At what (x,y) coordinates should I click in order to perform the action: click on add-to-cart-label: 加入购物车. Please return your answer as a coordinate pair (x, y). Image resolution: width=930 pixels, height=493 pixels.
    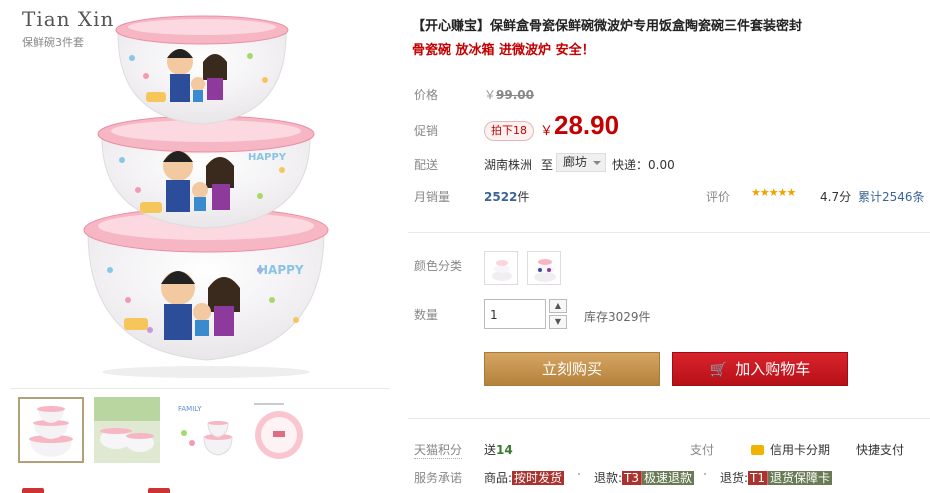
    Looking at the image, I should click on (773, 369).